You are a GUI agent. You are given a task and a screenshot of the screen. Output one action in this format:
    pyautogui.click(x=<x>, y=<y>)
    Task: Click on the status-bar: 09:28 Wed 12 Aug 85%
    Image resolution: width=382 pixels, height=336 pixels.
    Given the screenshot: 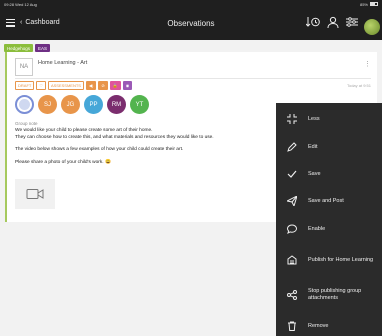 What is the action you would take?
    pyautogui.click(x=191, y=4)
    